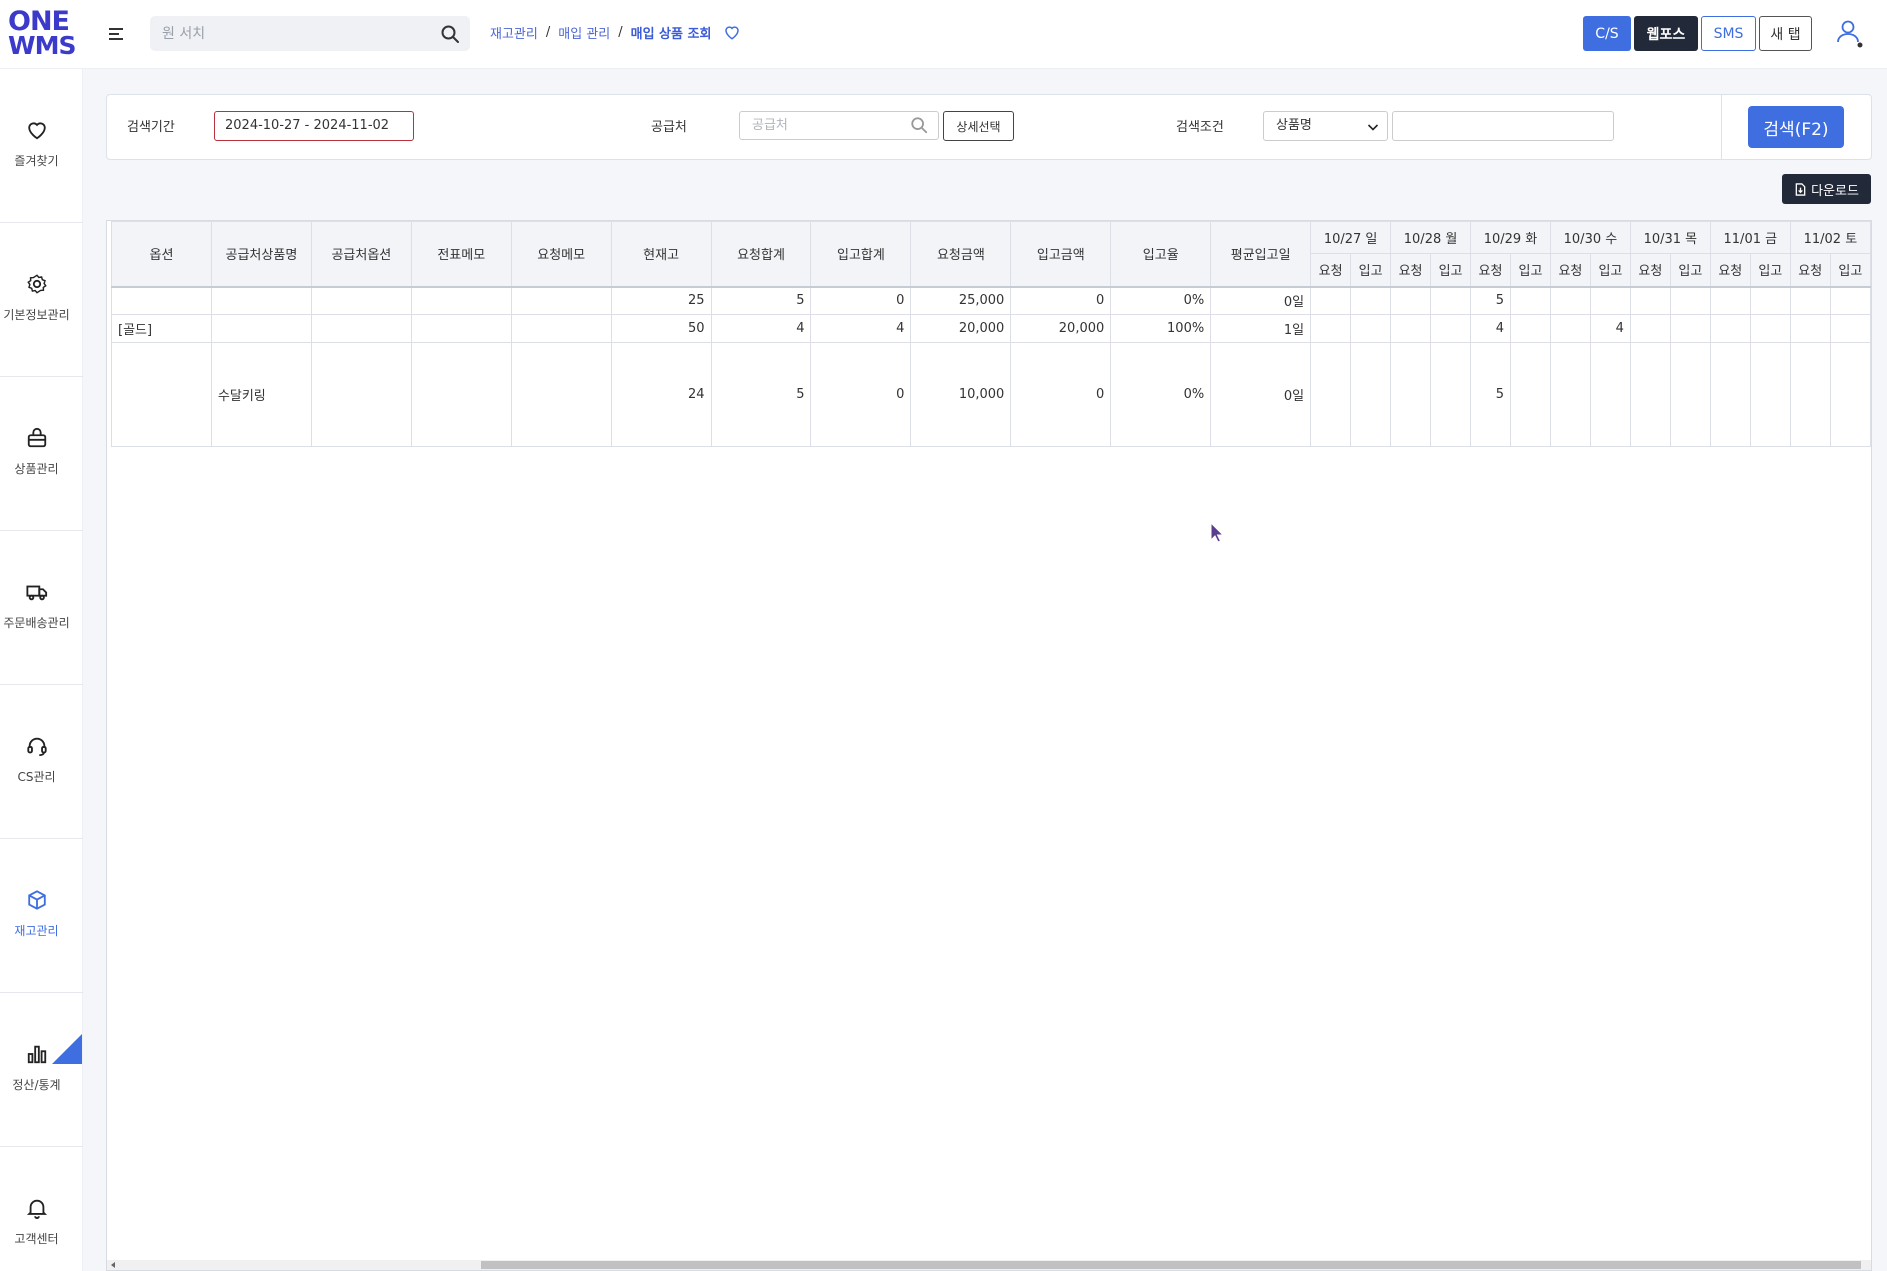 Image resolution: width=1887 pixels, height=1271 pixels. What do you see at coordinates (37, 131) in the screenshot?
I see `heart-icon` at bounding box center [37, 131].